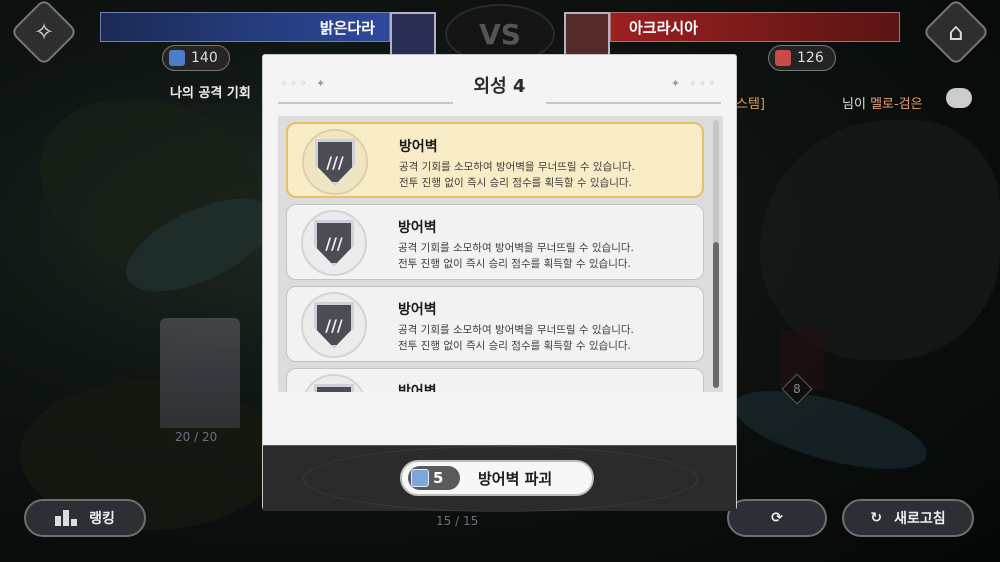 This screenshot has width=1000, height=562. What do you see at coordinates (664, 28) in the screenshot?
I see `team-right-name: 아크라시아` at bounding box center [664, 28].